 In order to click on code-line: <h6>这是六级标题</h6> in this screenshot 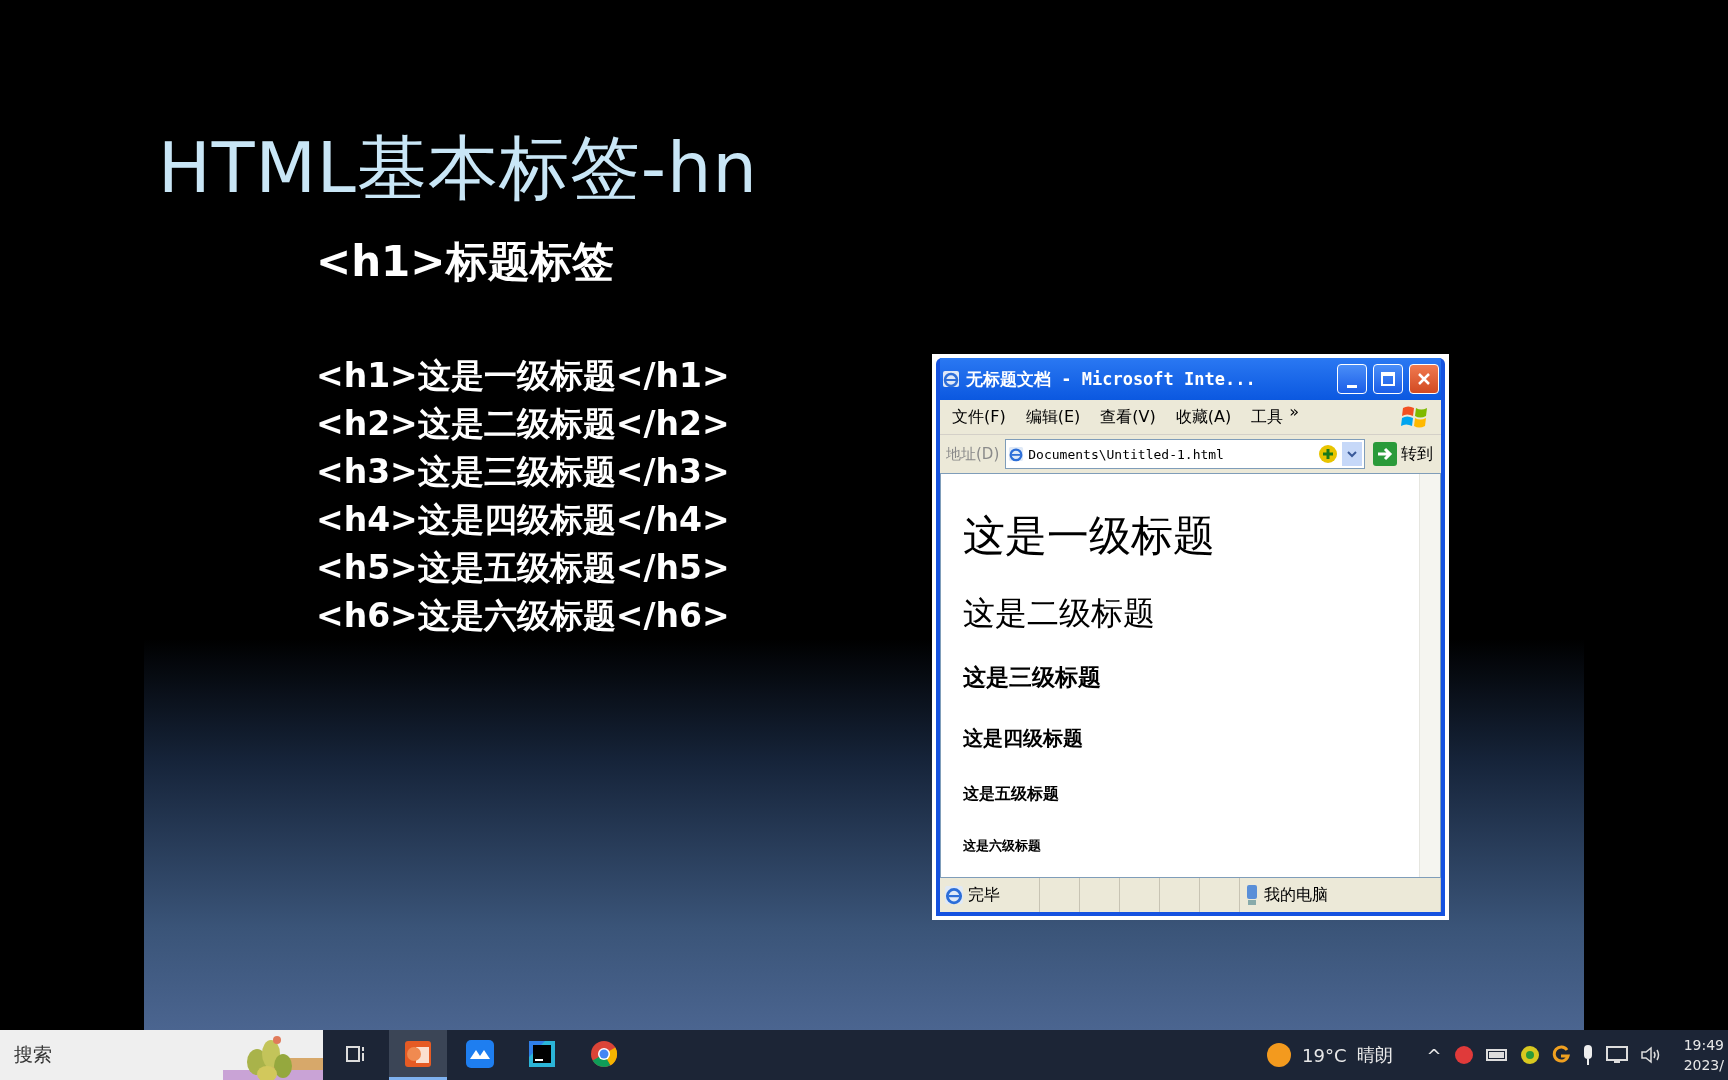, I will do `click(523, 616)`.